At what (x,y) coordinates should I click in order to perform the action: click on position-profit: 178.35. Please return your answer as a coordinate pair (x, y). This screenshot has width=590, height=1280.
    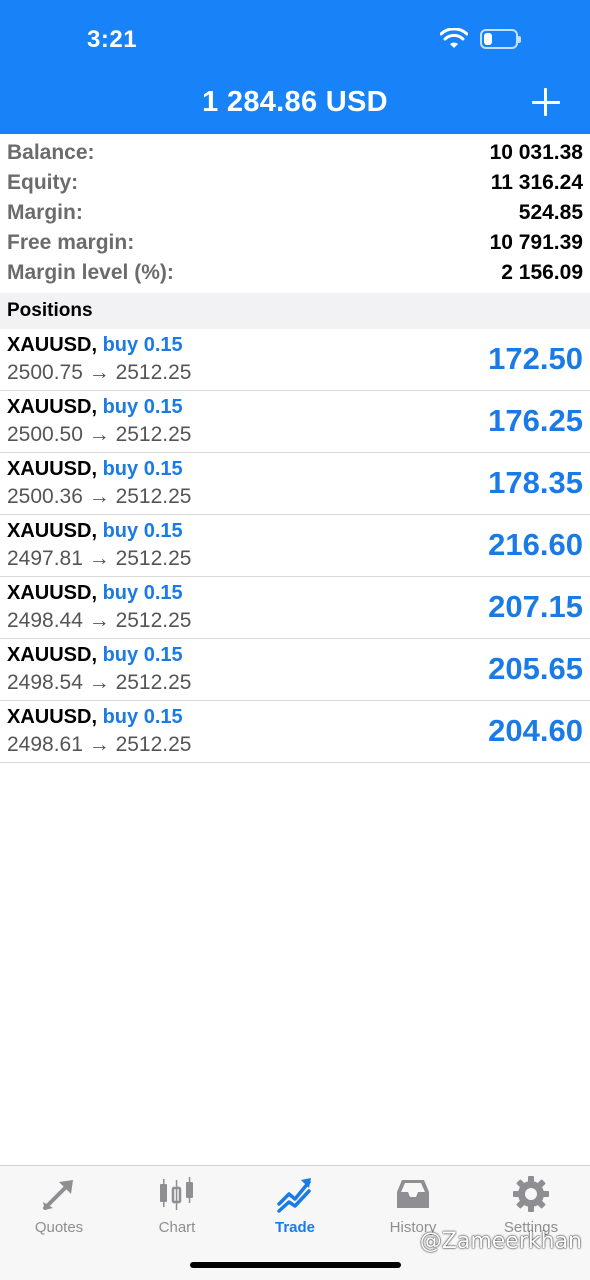
    Looking at the image, I should click on (535, 482).